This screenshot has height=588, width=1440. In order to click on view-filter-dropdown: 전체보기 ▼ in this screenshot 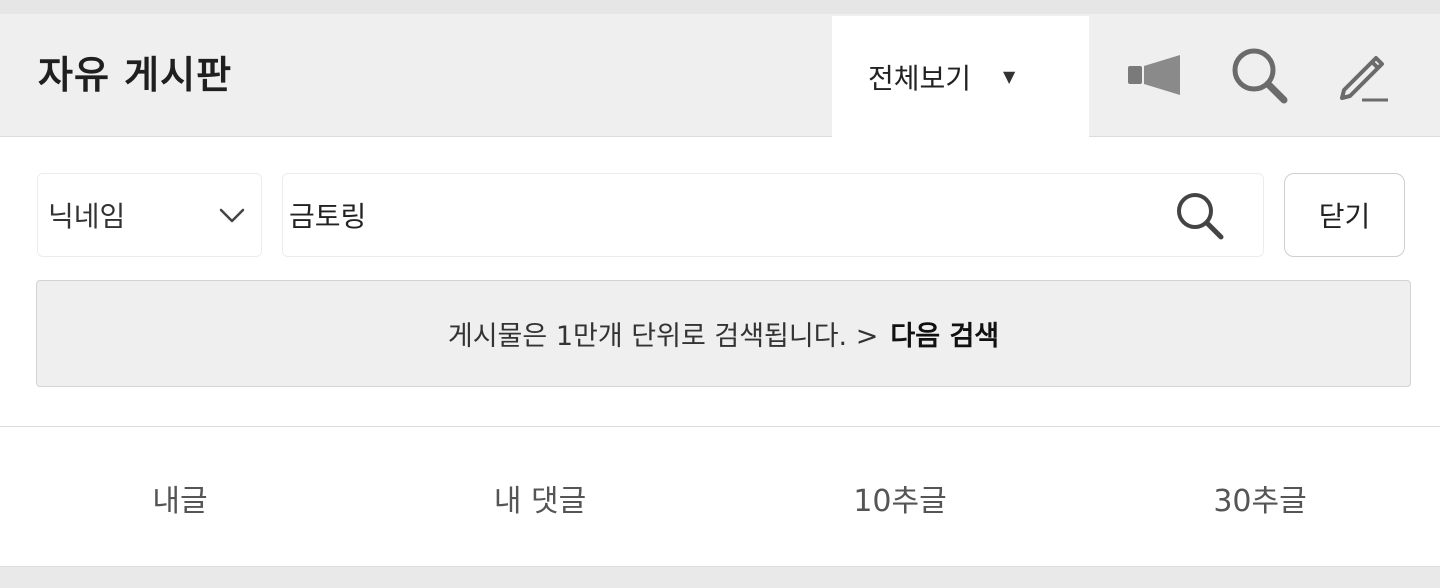, I will do `click(960, 76)`.